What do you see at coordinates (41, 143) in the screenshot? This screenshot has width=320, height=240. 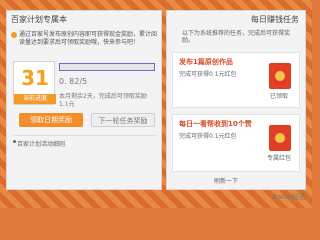 I see `rules-link: 百家计划活动细则` at bounding box center [41, 143].